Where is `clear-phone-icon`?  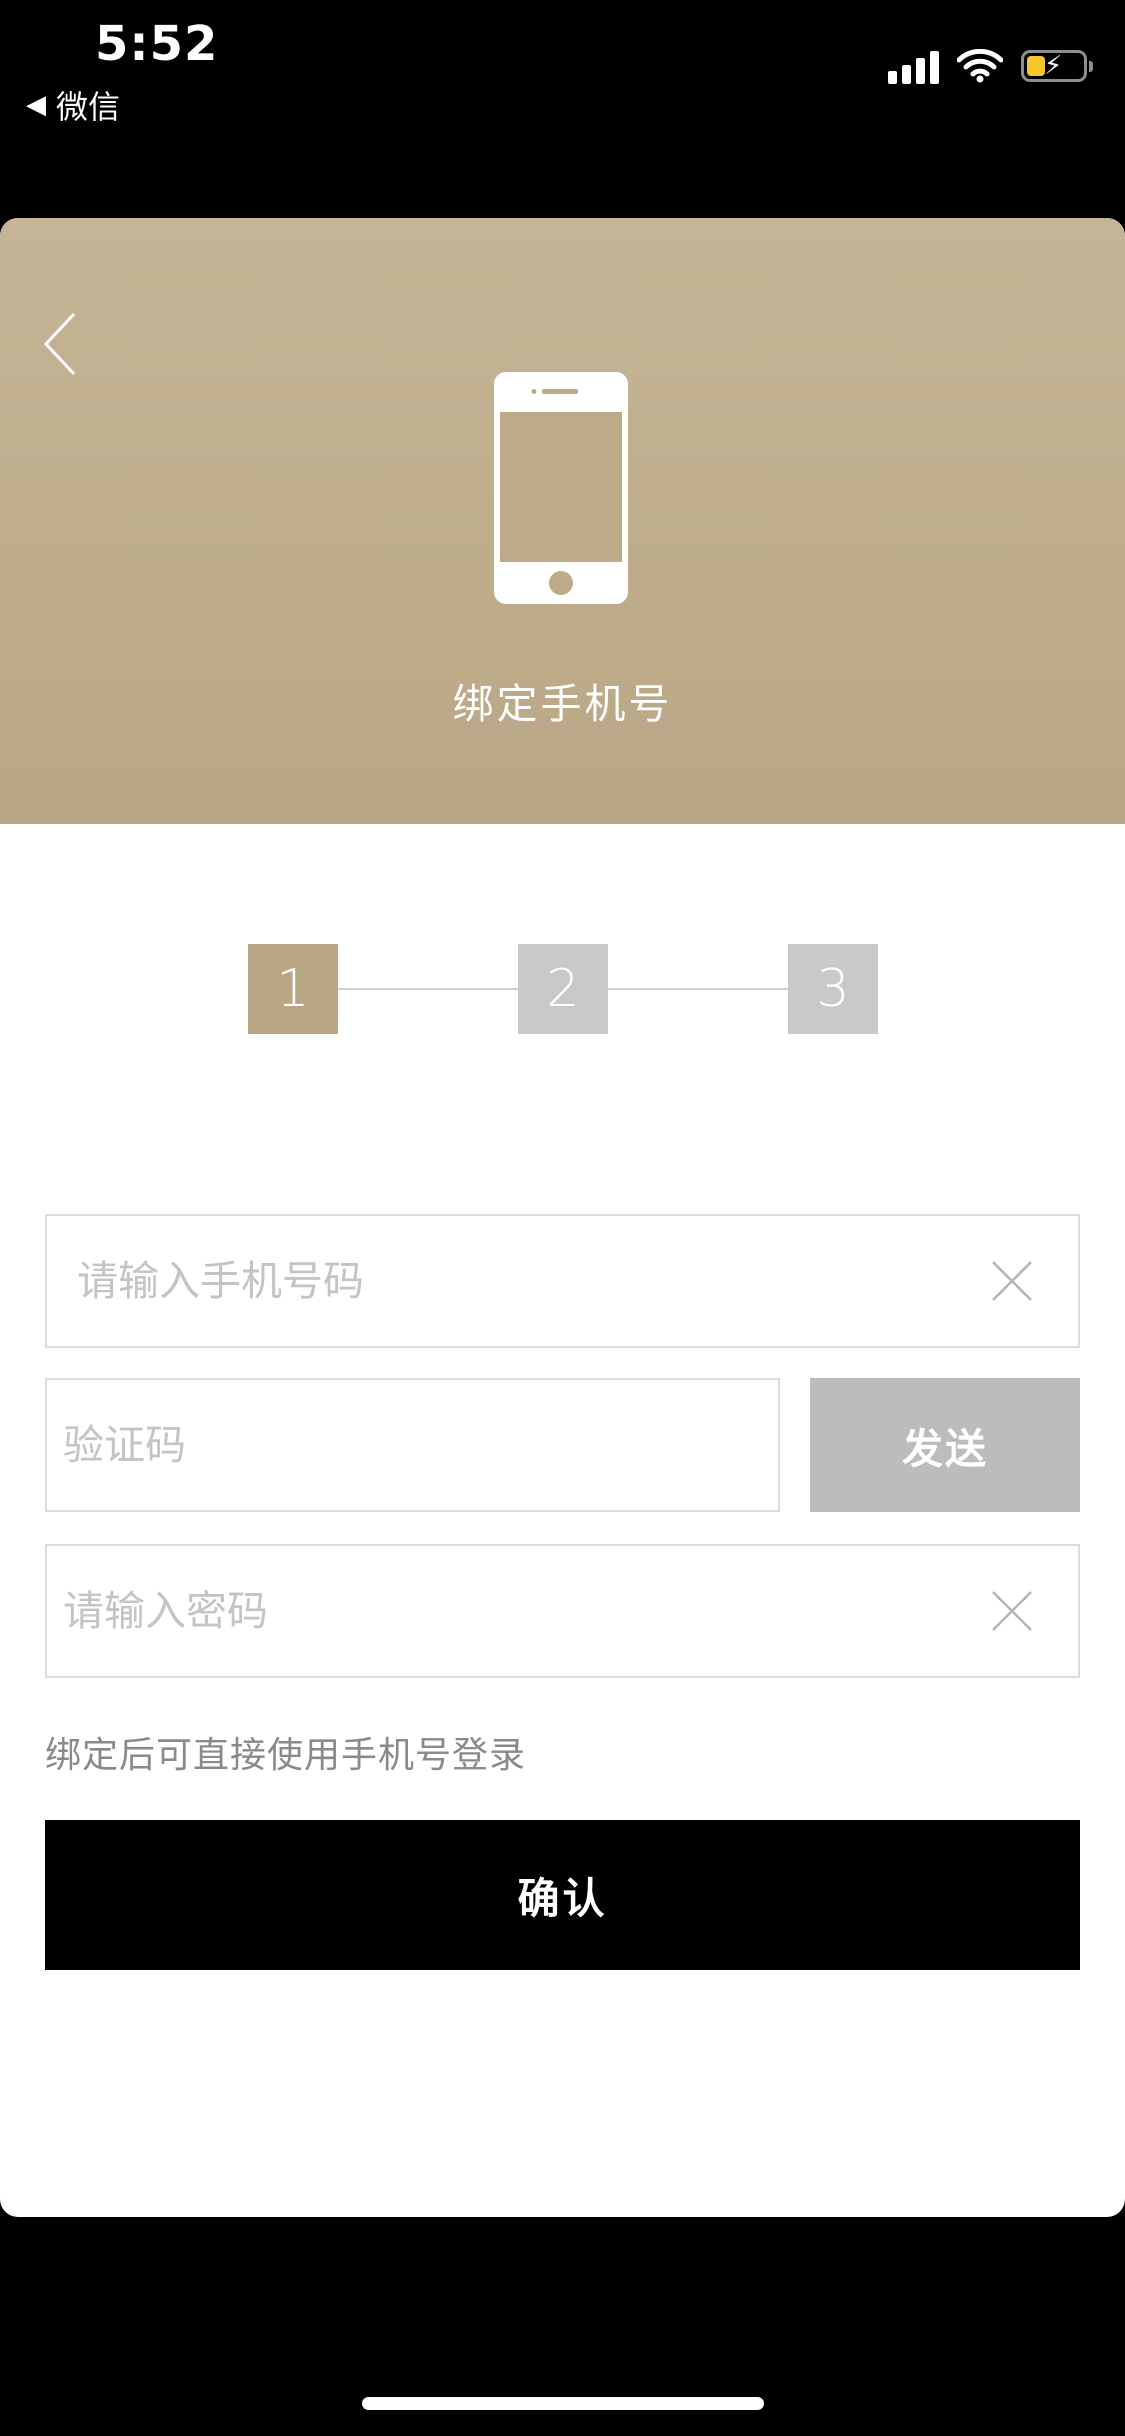
clear-phone-icon is located at coordinates (1012, 1281).